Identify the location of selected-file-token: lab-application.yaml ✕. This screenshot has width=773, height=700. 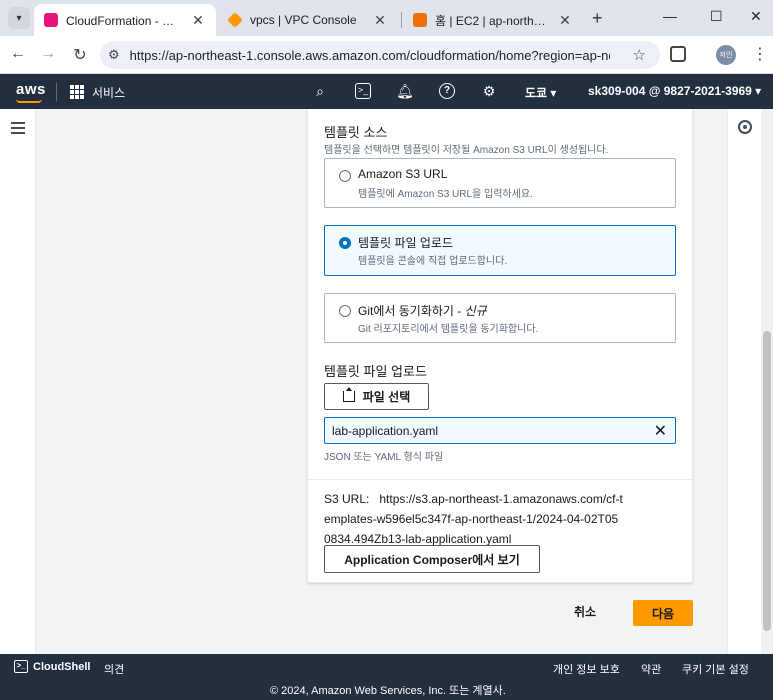
(500, 430).